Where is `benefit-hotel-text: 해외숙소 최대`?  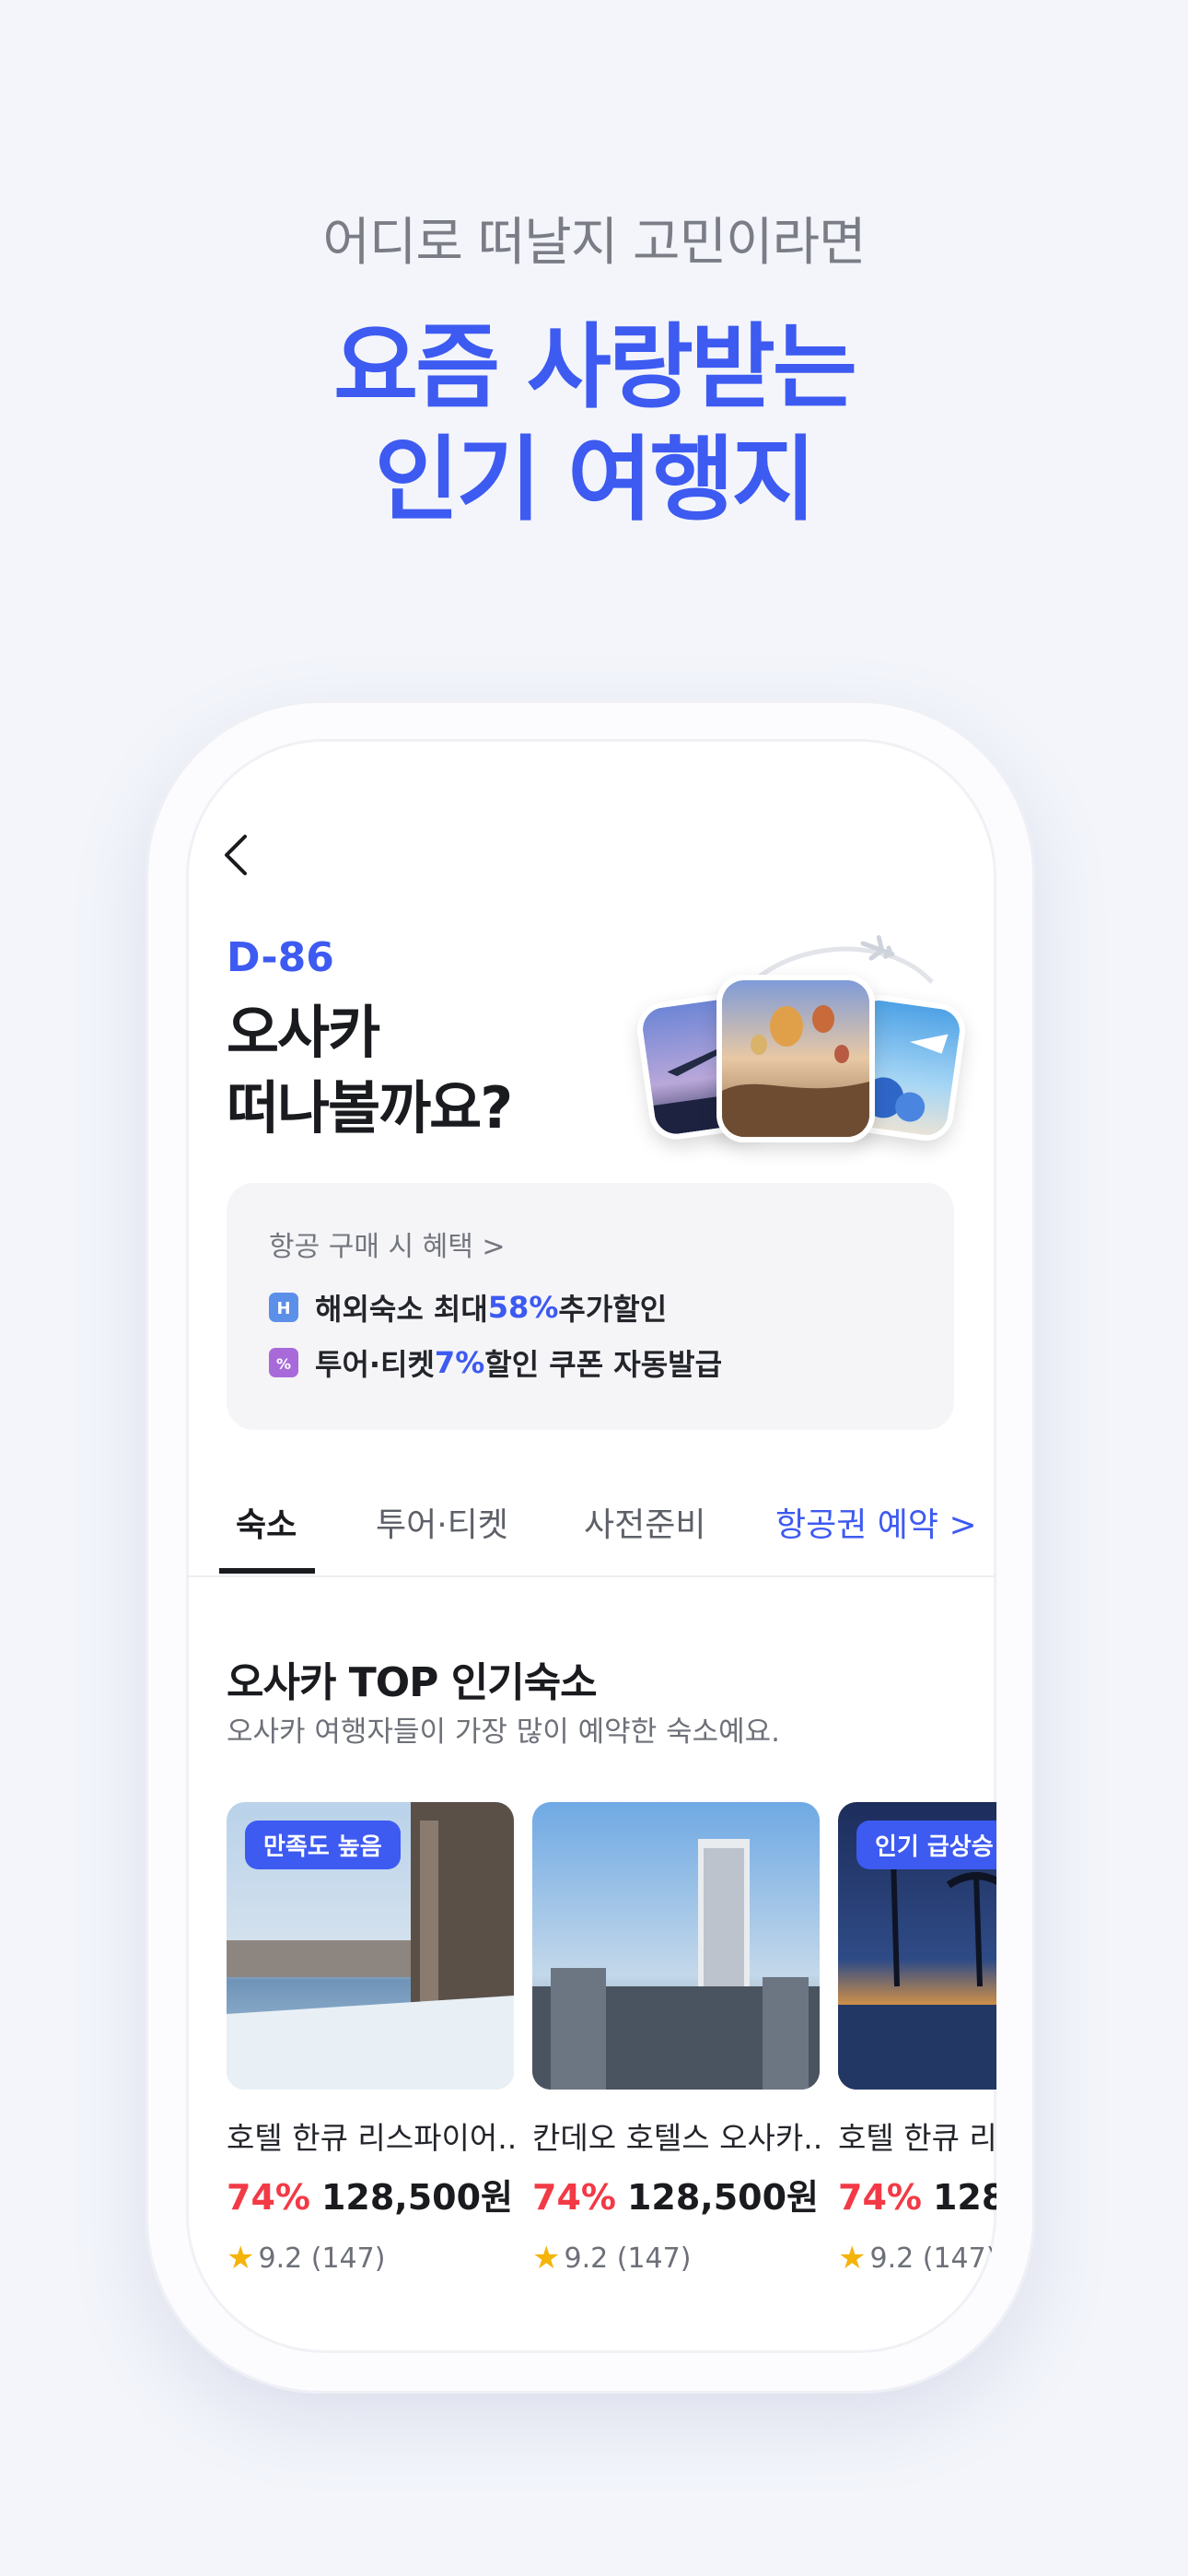 benefit-hotel-text: 해외숙소 최대 is located at coordinates (401, 1309).